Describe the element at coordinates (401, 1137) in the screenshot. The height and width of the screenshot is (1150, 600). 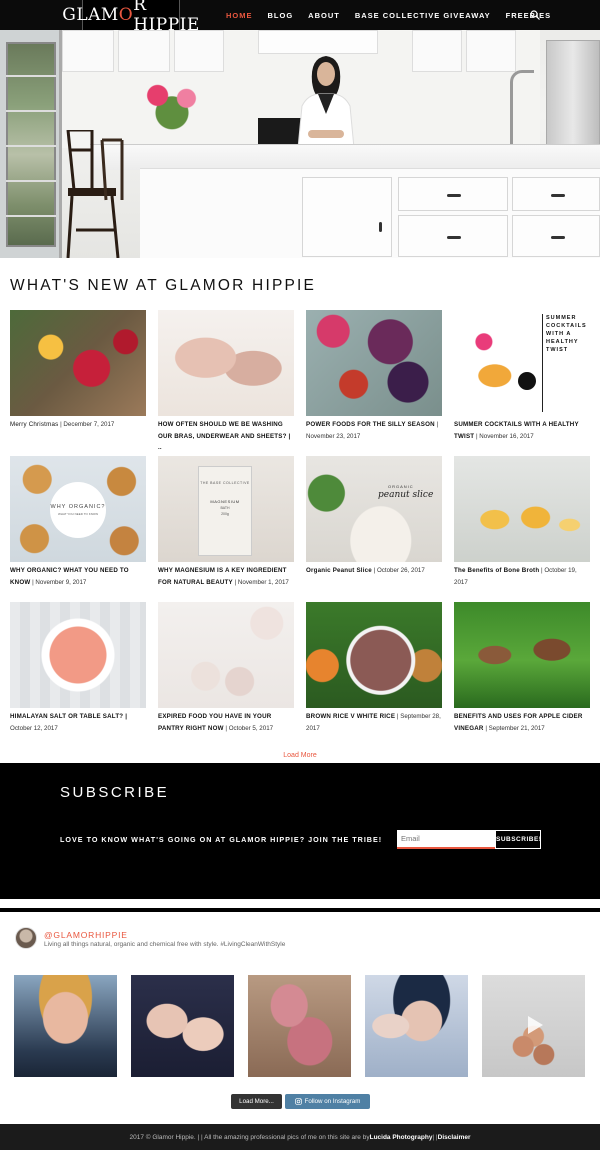
I see `photographer-link: Lucida Photography` at that location.